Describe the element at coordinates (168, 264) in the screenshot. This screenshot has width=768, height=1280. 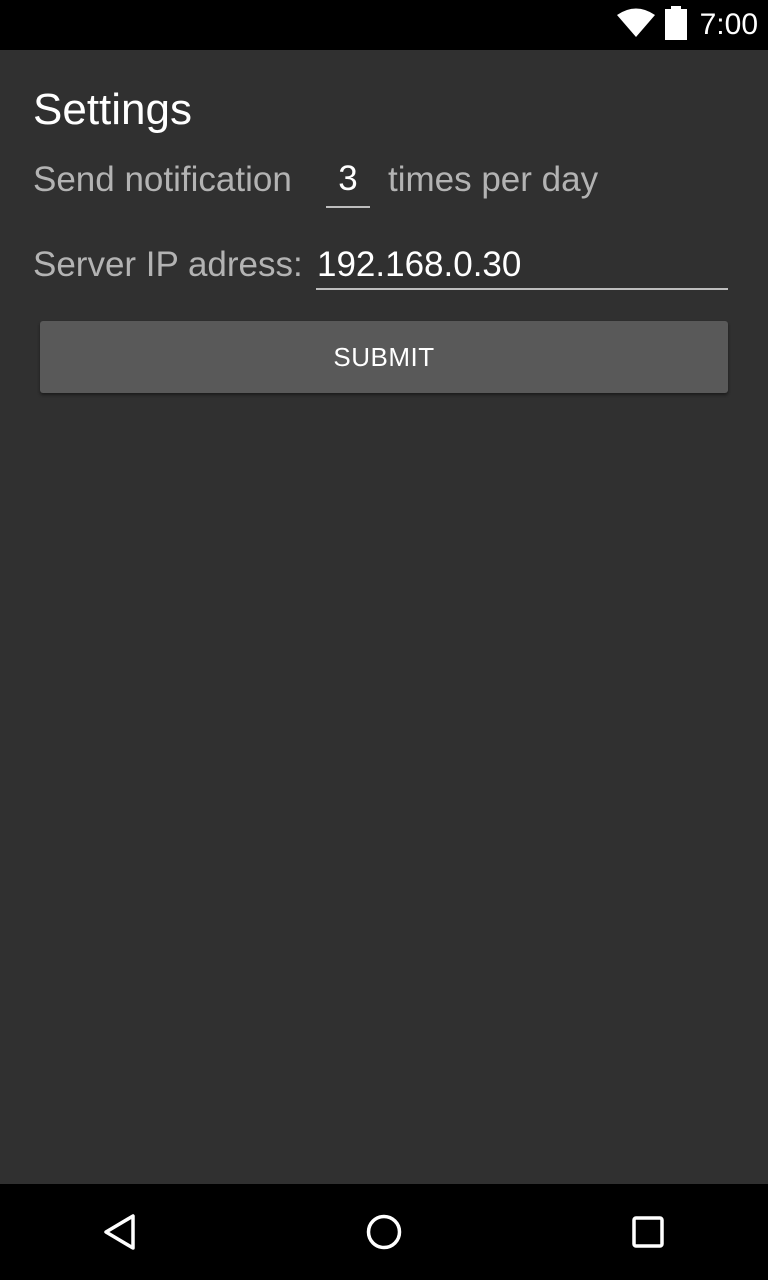
I see `server-ip-label: Server IP adress:` at that location.